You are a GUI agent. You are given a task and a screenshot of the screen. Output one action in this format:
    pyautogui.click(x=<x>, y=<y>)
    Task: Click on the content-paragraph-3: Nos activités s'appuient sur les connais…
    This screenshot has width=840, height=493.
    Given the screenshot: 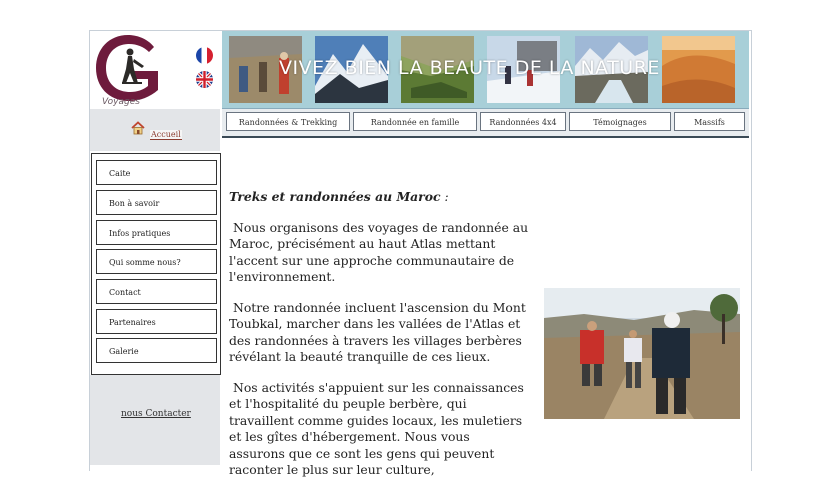 What is the action you would take?
    pyautogui.click(x=376, y=428)
    